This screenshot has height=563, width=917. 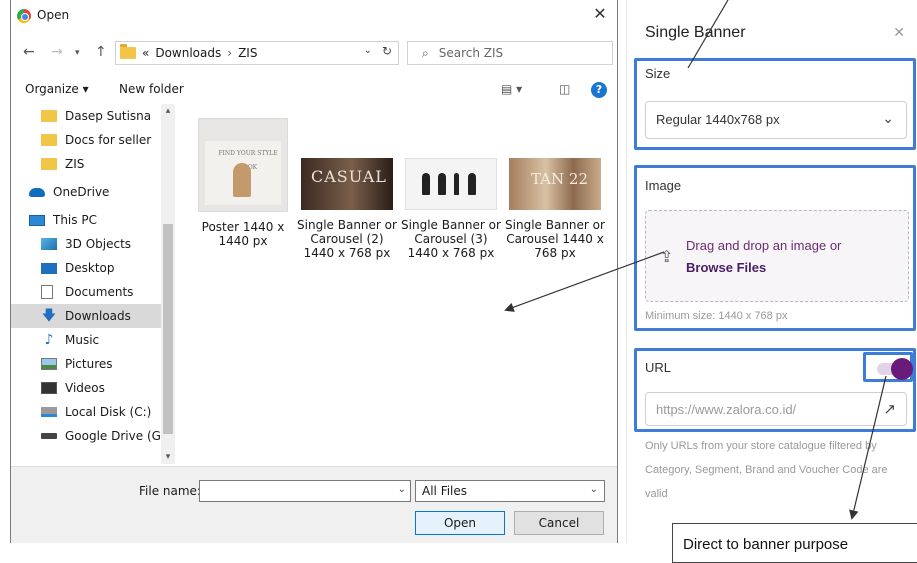 I want to click on search-placeholder: Search ZIS, so click(x=471, y=53).